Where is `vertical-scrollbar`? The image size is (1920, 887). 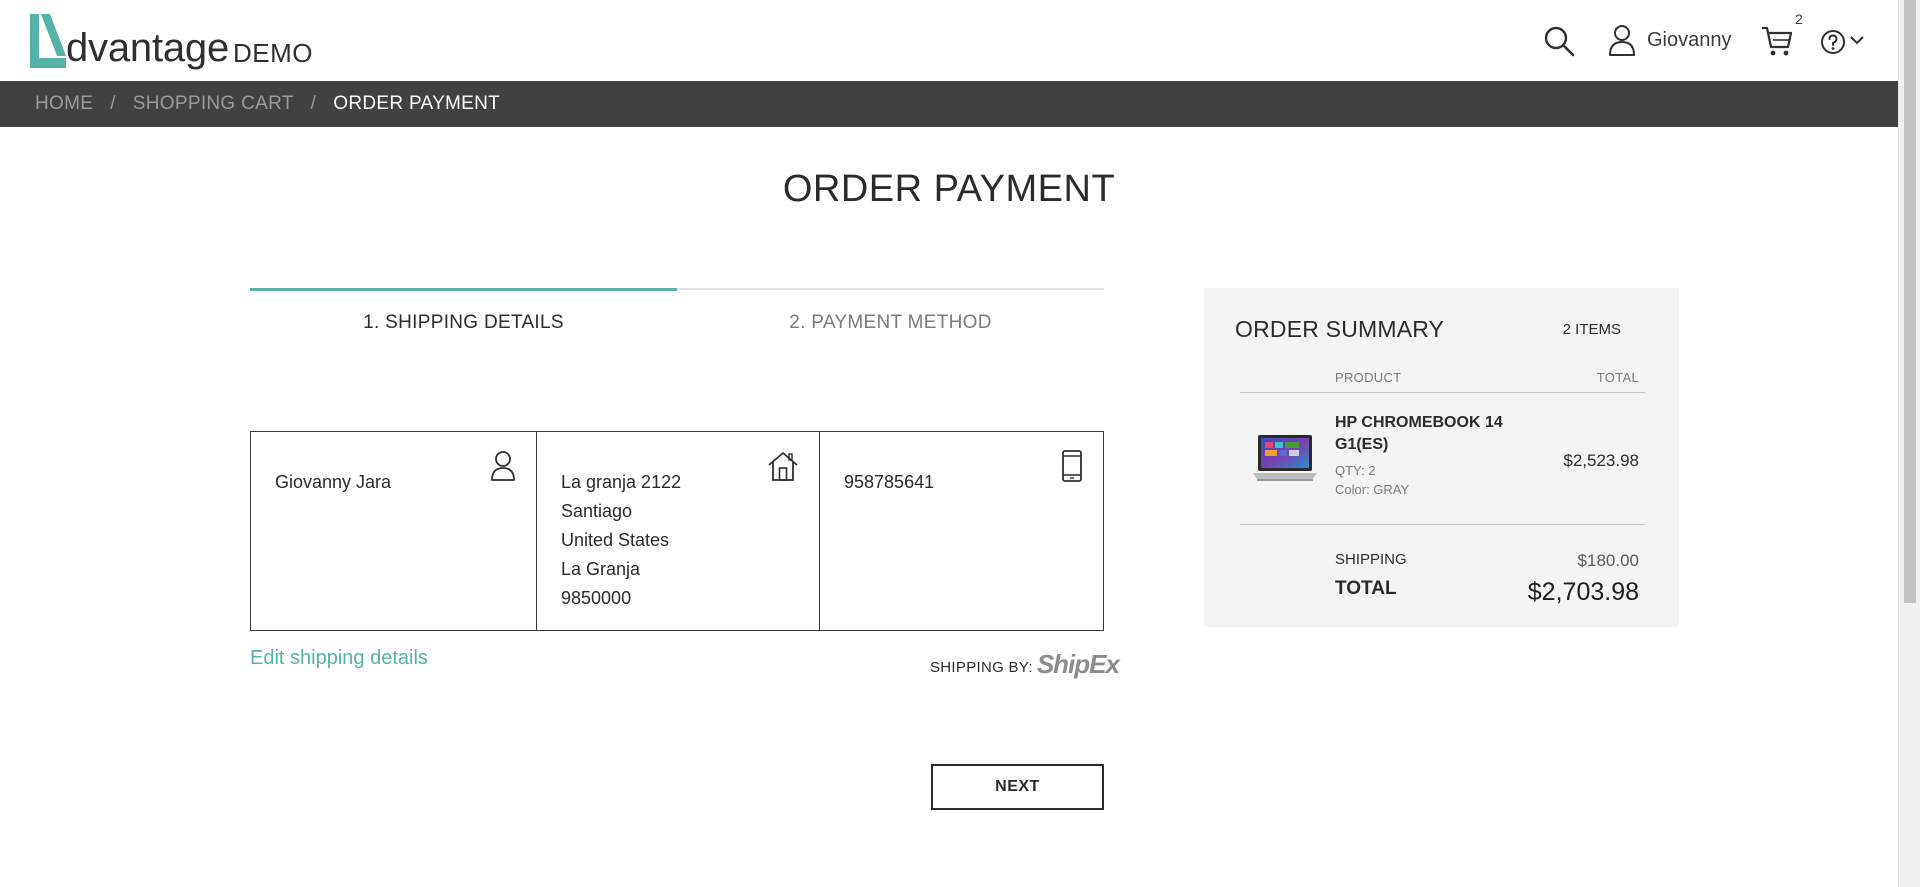 vertical-scrollbar is located at coordinates (1909, 443).